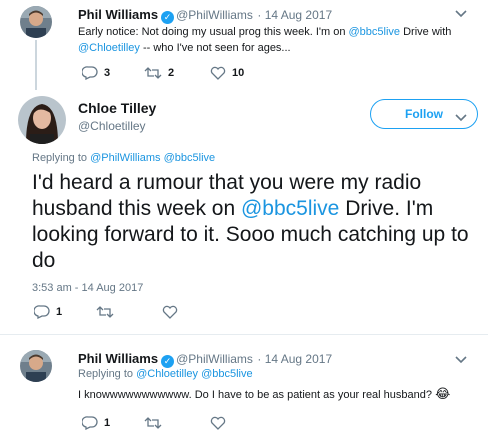 The height and width of the screenshot is (436, 488). Describe the element at coordinates (107, 73) in the screenshot. I see `reply-count: 3` at that location.